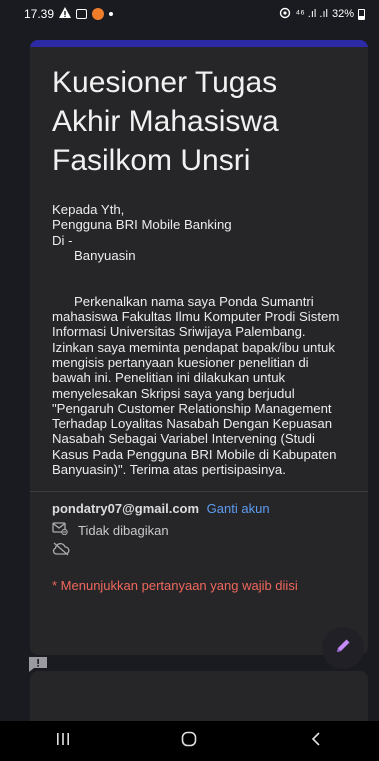 The height and width of the screenshot is (761, 379). Describe the element at coordinates (199, 530) in the screenshot. I see `share-status-row: Tidak dibagikan` at that location.